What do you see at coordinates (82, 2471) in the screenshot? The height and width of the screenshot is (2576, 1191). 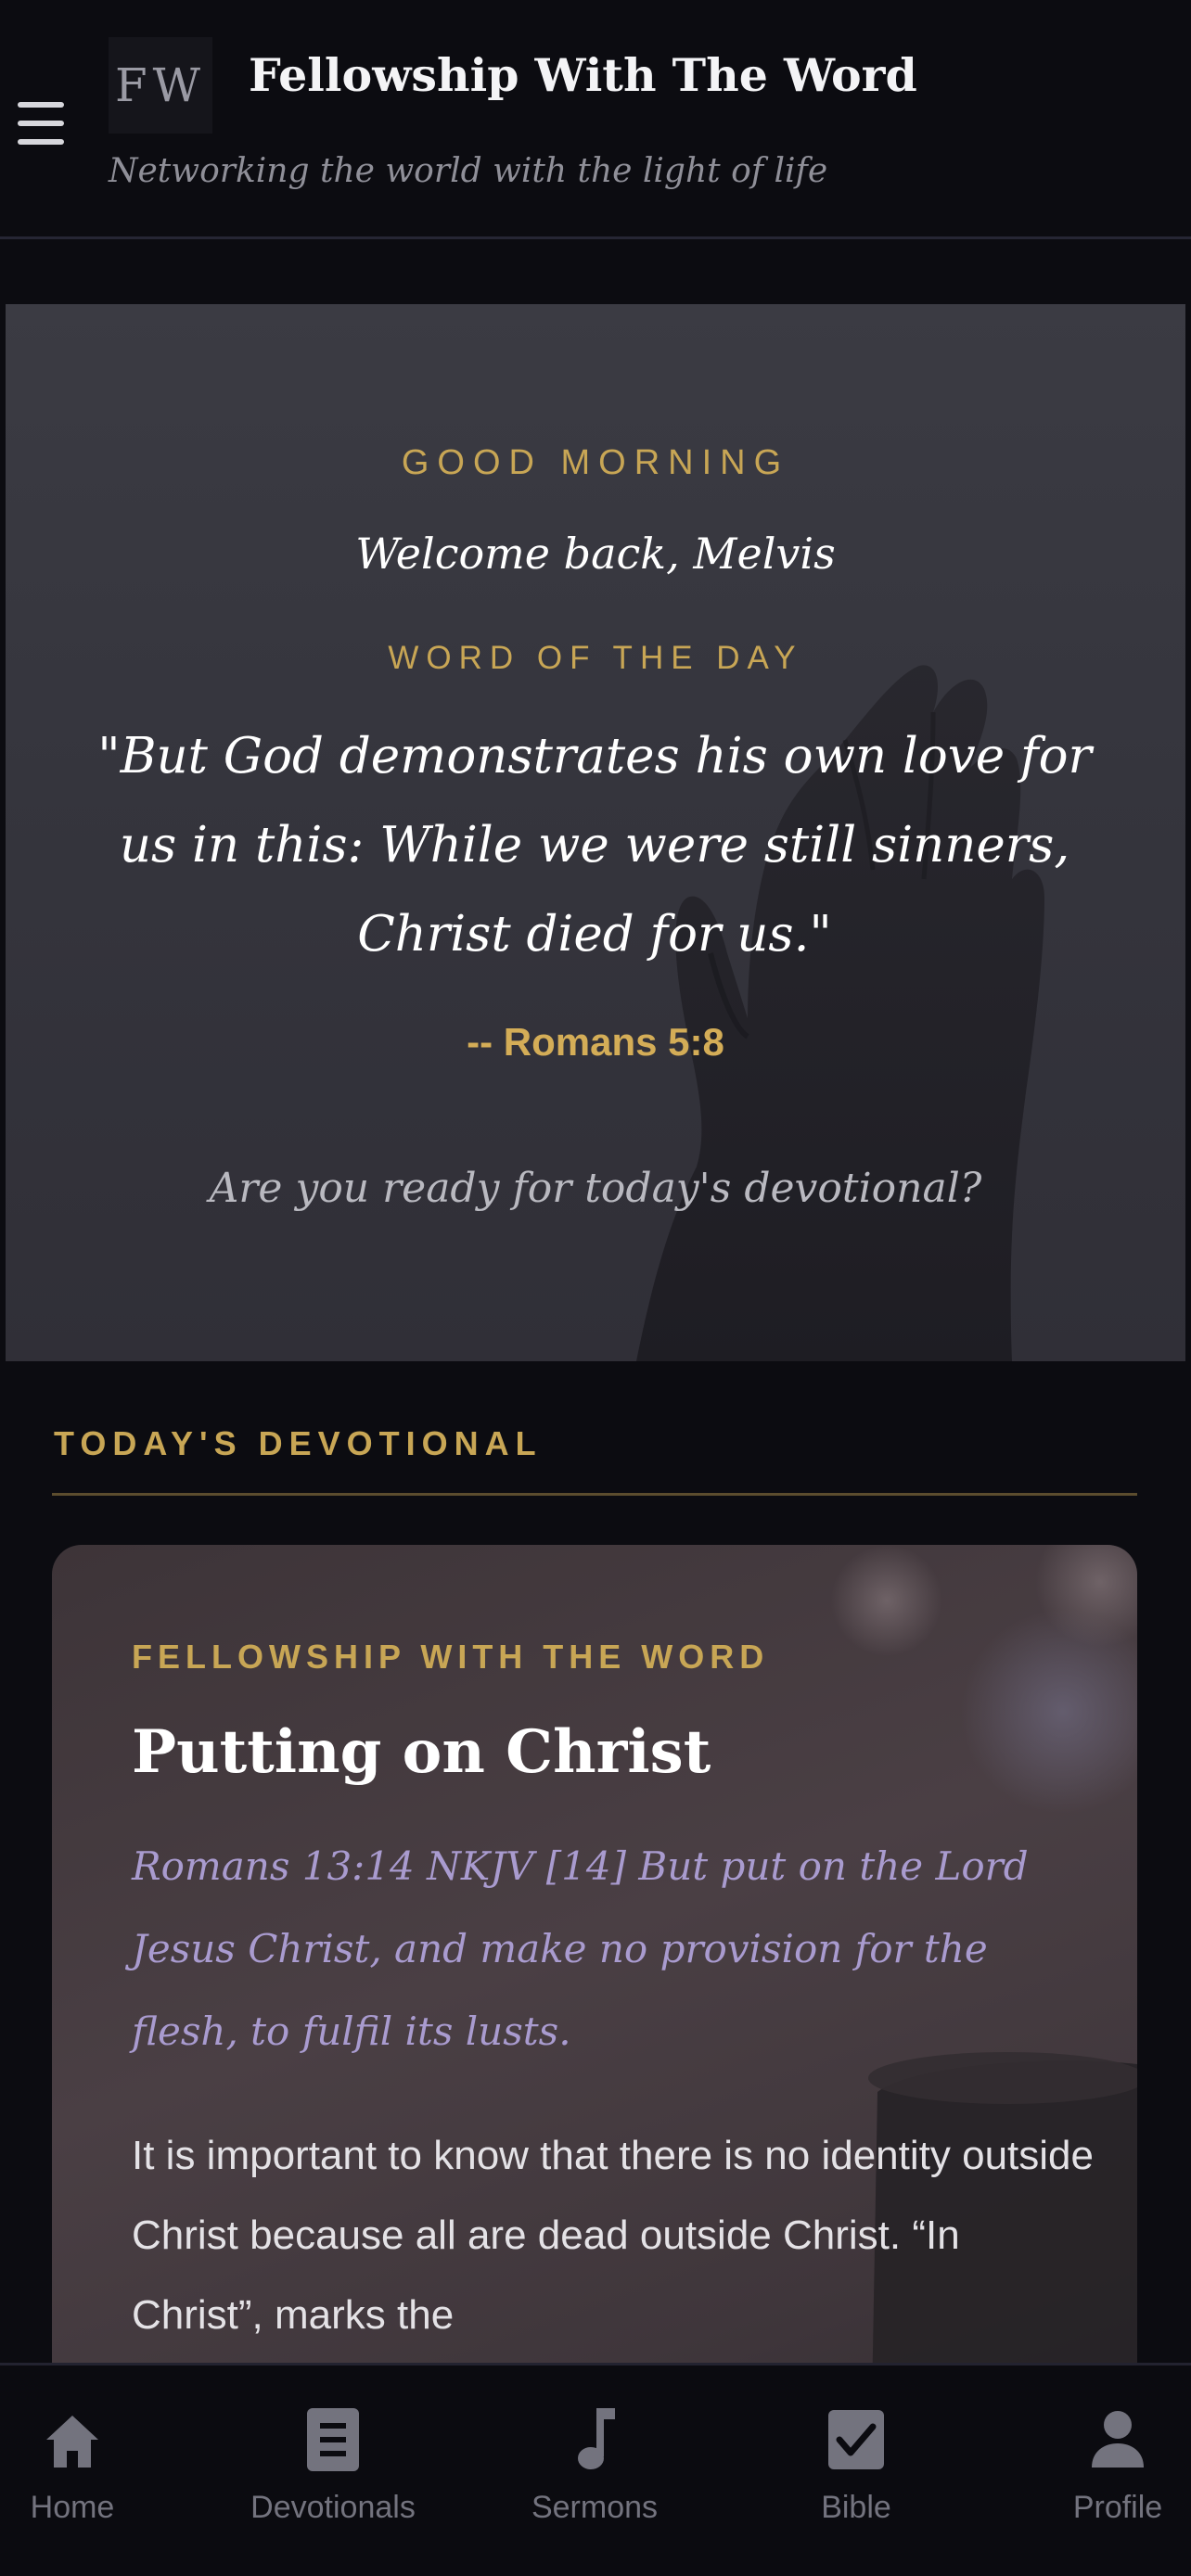 I see `nav-item-home: Home` at bounding box center [82, 2471].